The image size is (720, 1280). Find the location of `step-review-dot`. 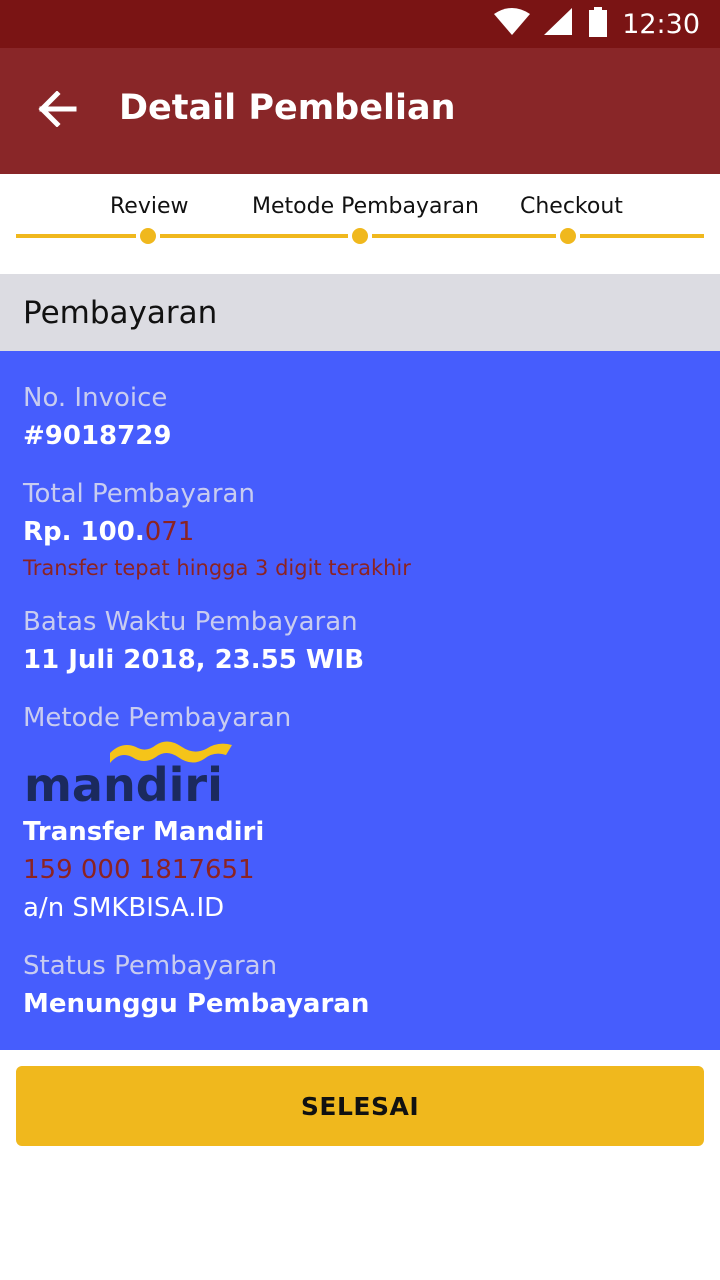

step-review-dot is located at coordinates (148, 236).